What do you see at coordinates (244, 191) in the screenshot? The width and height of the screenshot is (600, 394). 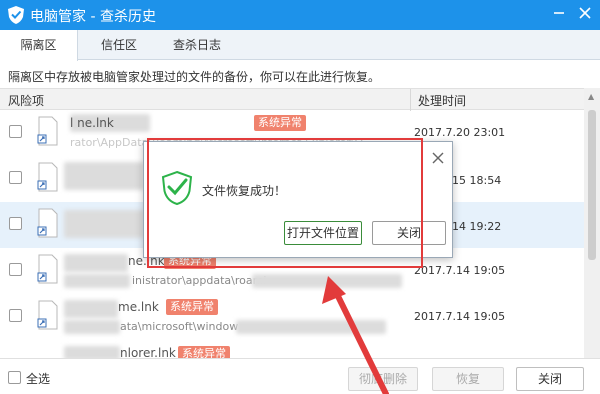 I see `dialog-message: 文件恢复成功！` at bounding box center [244, 191].